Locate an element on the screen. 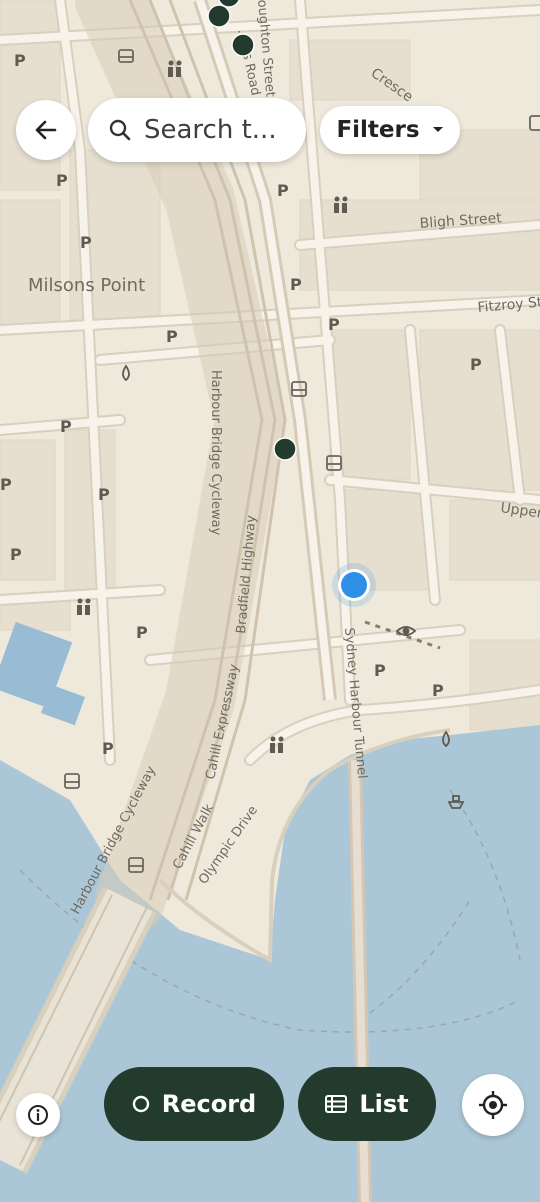 Image resolution: width=540 pixels, height=1202 pixels. info-icon is located at coordinates (38, 1115).